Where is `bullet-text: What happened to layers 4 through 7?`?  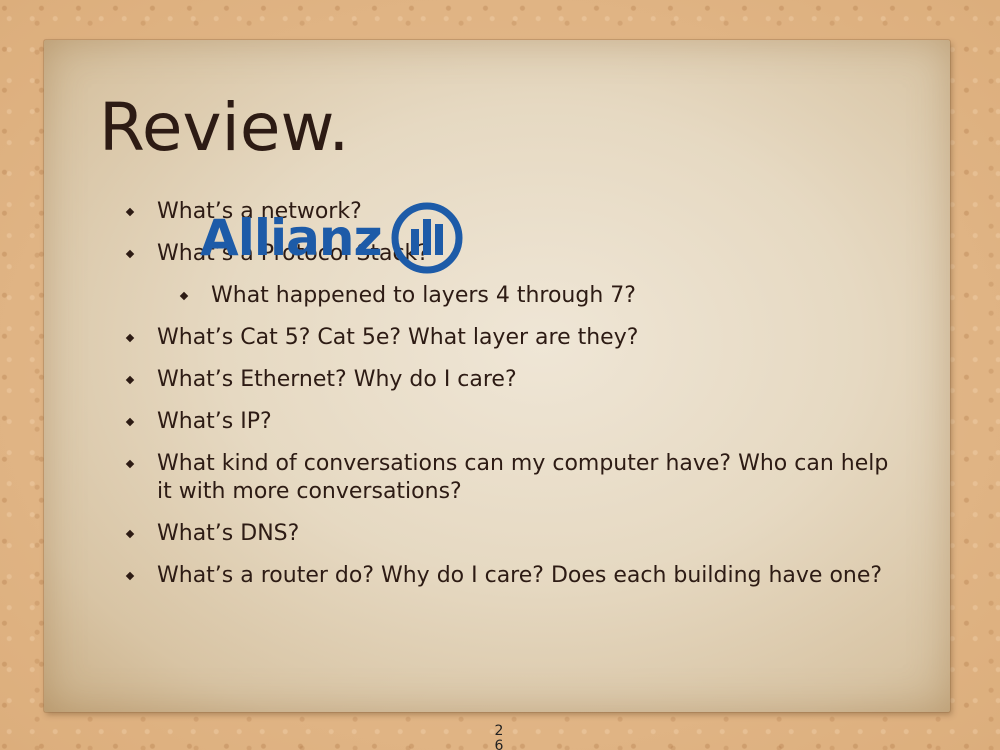 bullet-text: What happened to layers 4 through 7? is located at coordinates (423, 295).